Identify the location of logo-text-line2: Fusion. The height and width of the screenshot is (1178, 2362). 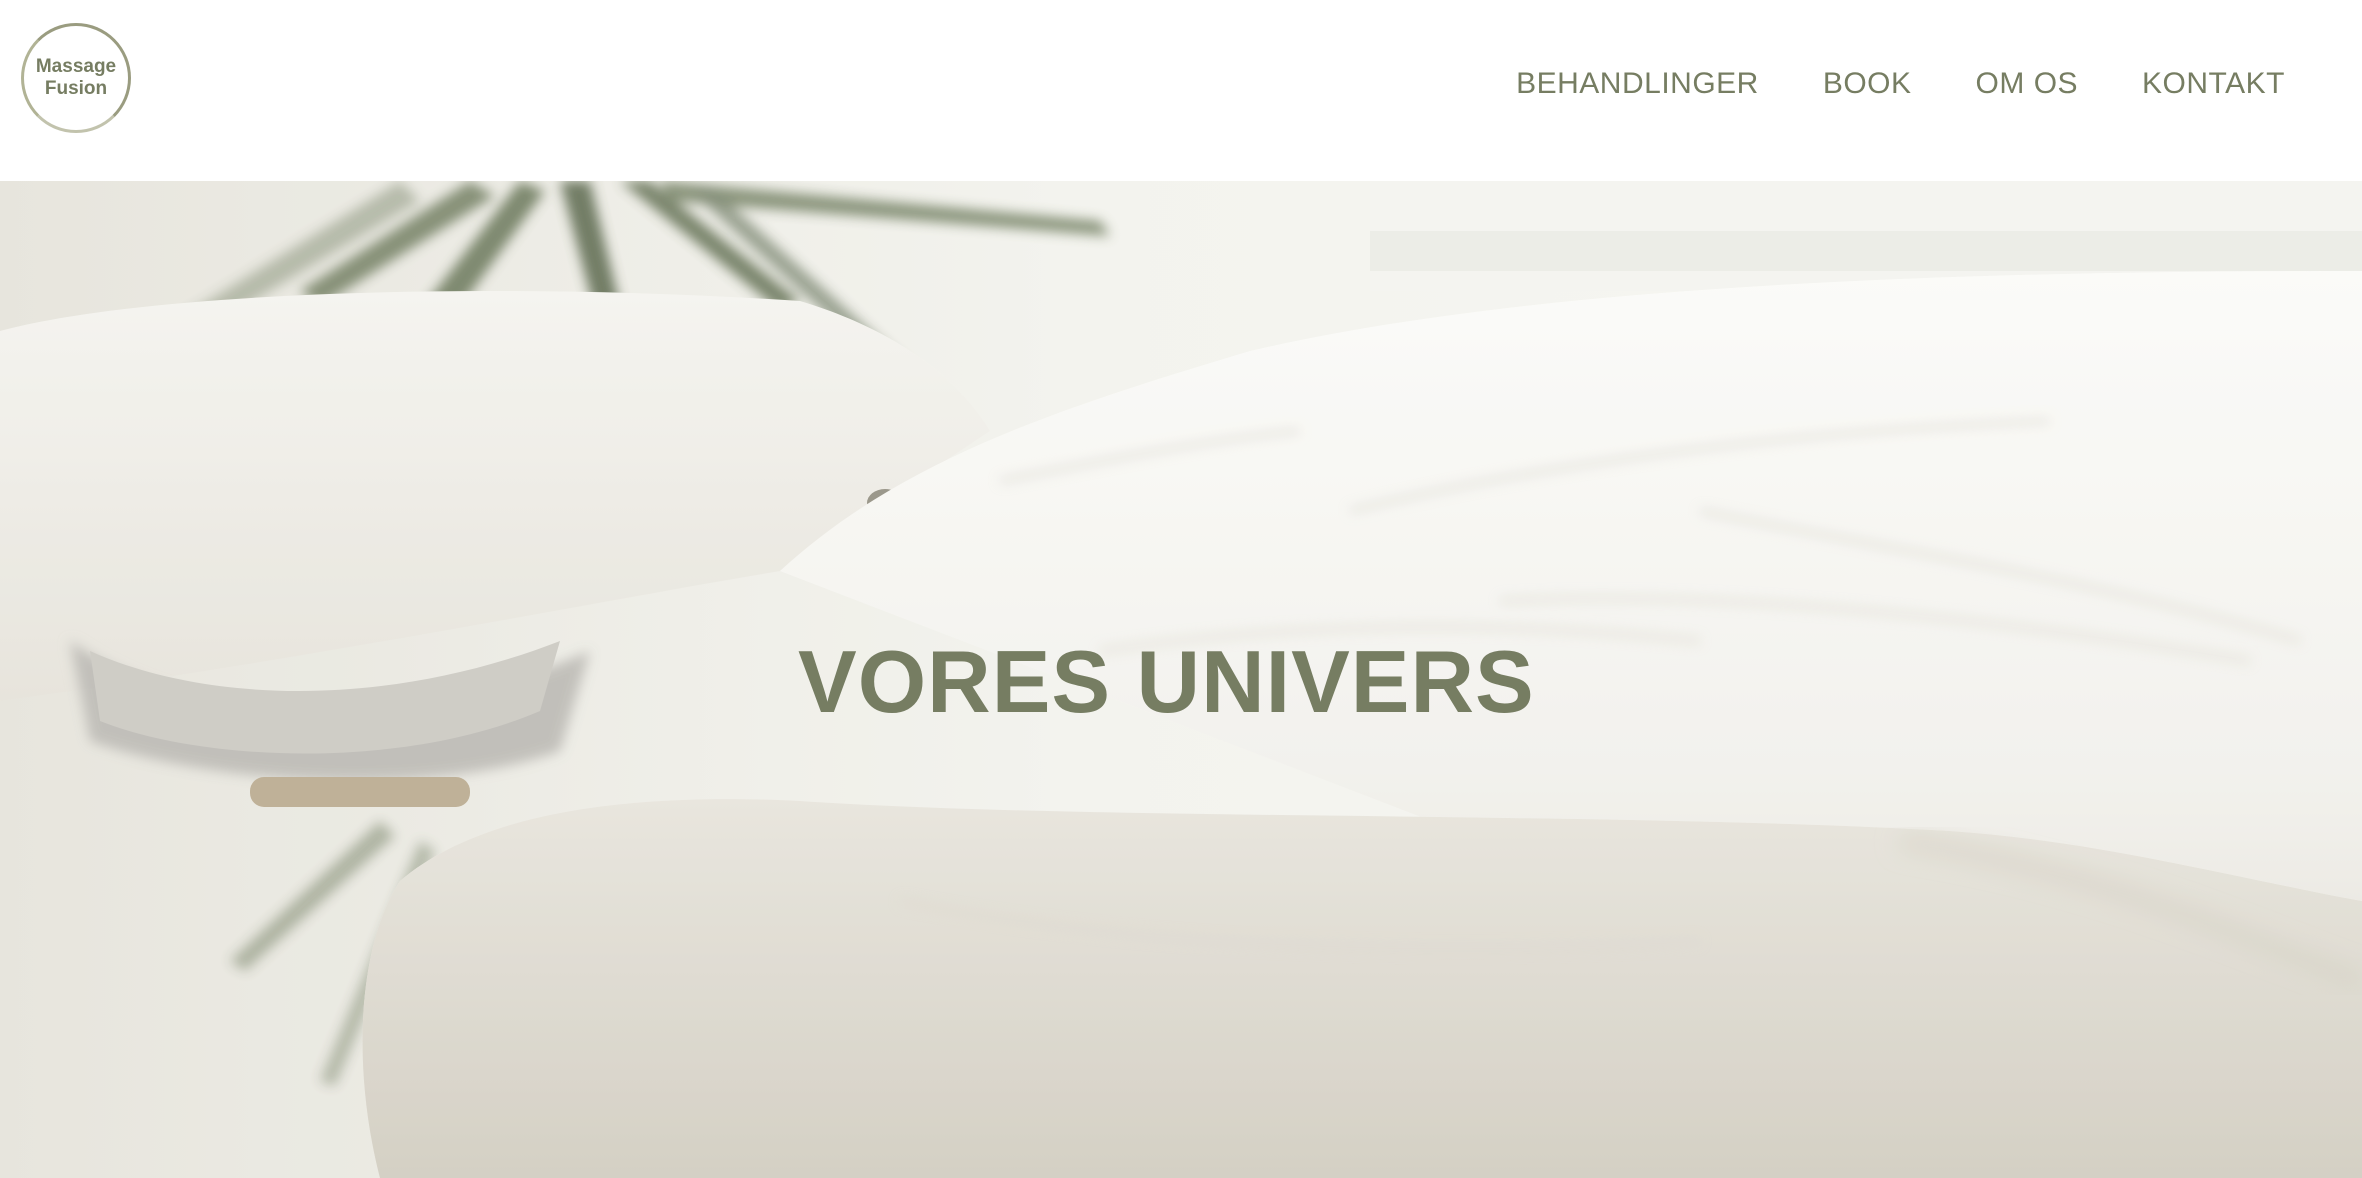
(76, 88).